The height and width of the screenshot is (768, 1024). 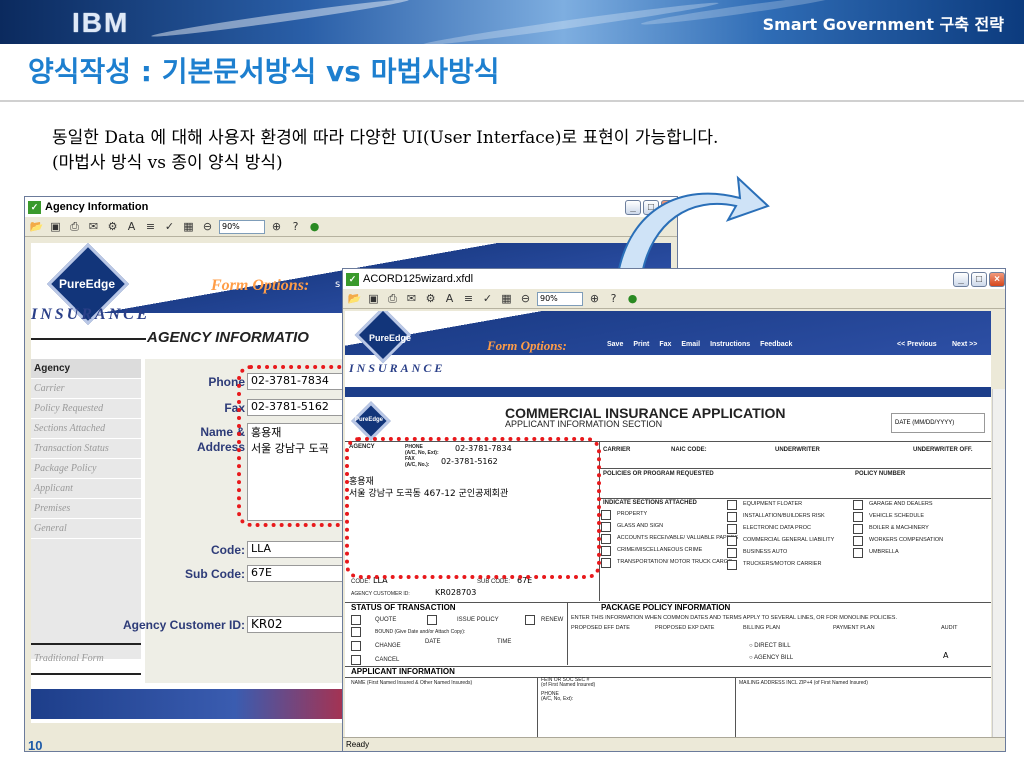 What do you see at coordinates (998, 563) in the screenshot?
I see `vertical-scrollbar` at bounding box center [998, 563].